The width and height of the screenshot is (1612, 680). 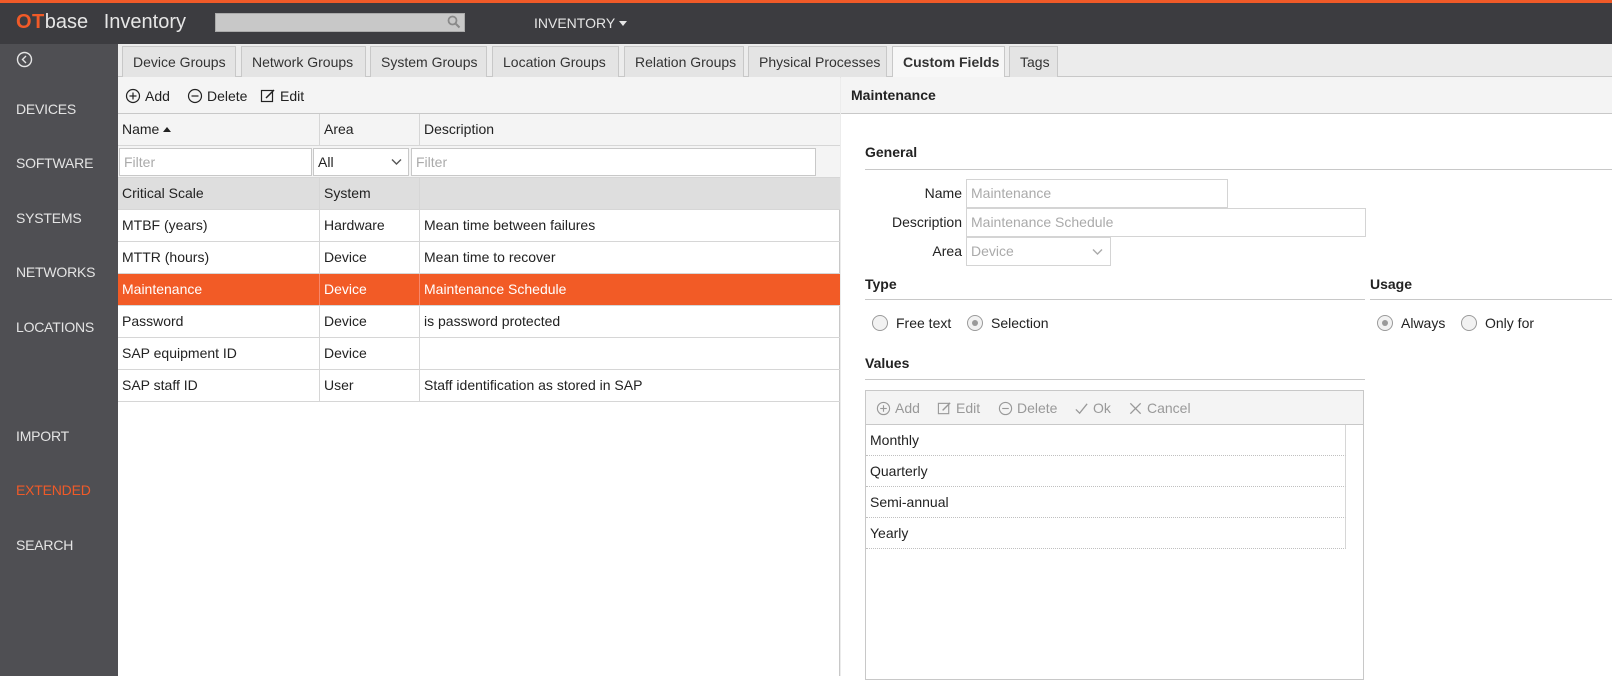 I want to click on sidebar-item-software: SOFTWARE, so click(x=54, y=163).